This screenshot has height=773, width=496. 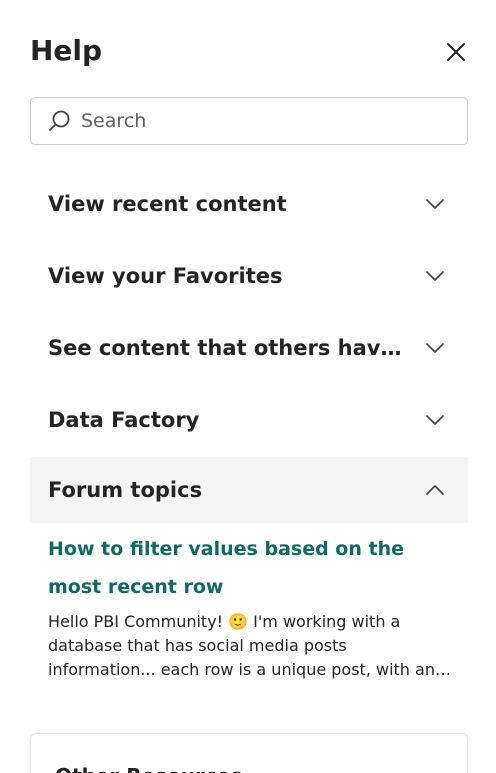 I want to click on close-icon, so click(x=456, y=54).